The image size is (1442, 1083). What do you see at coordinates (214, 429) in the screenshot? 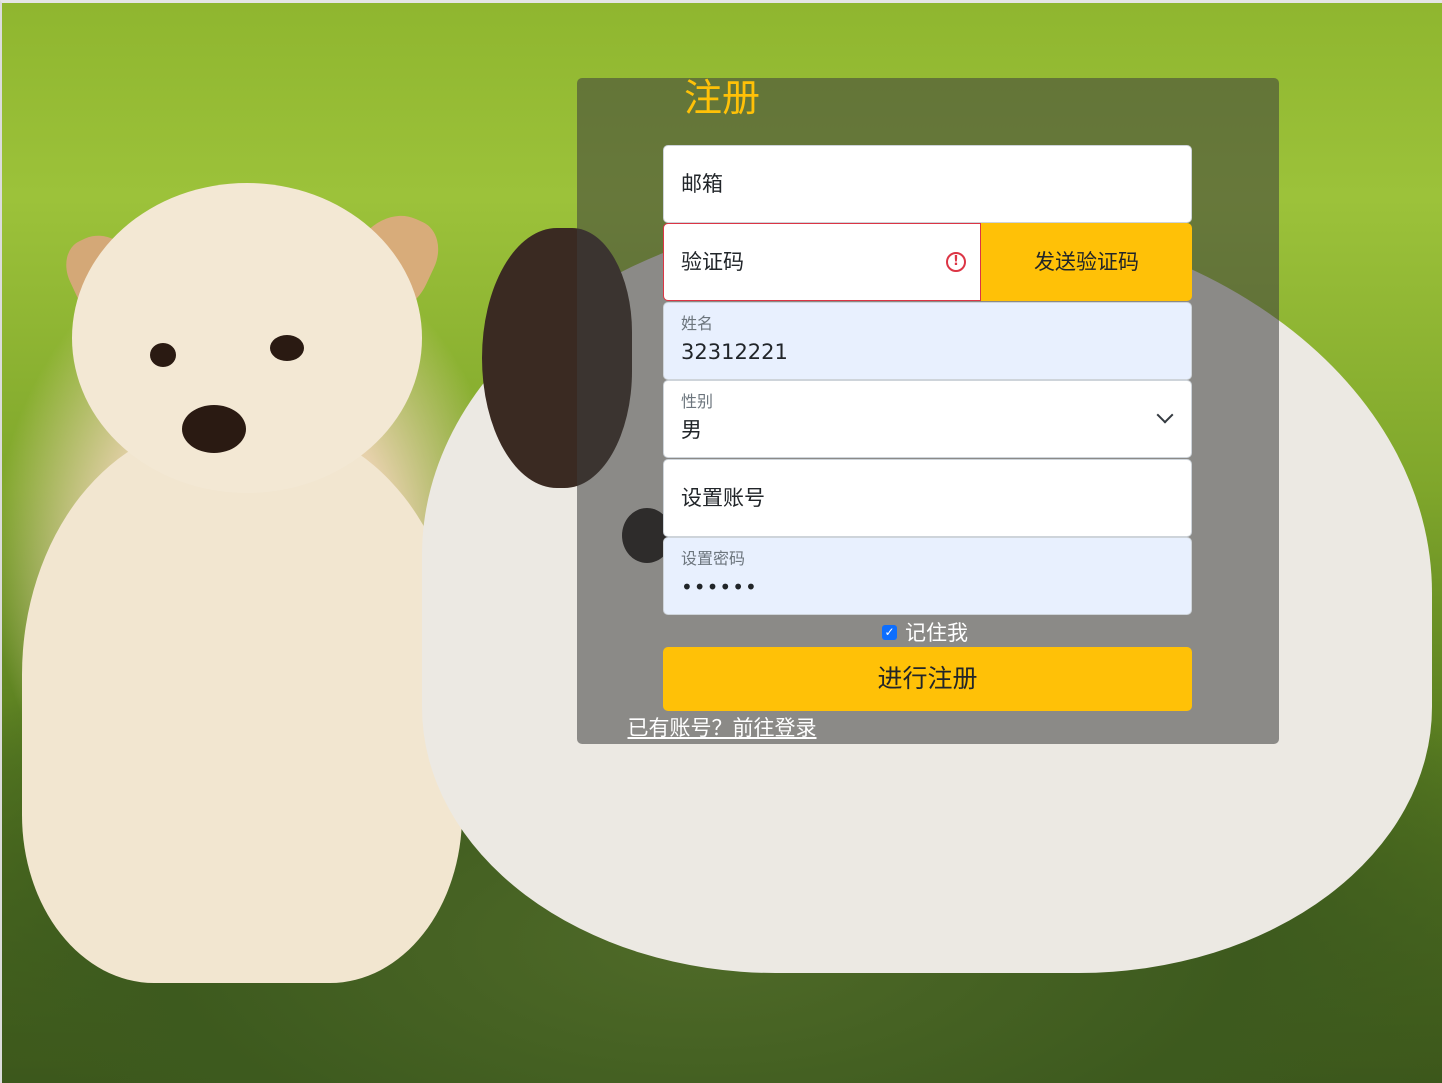
I see `puppy-nose` at bounding box center [214, 429].